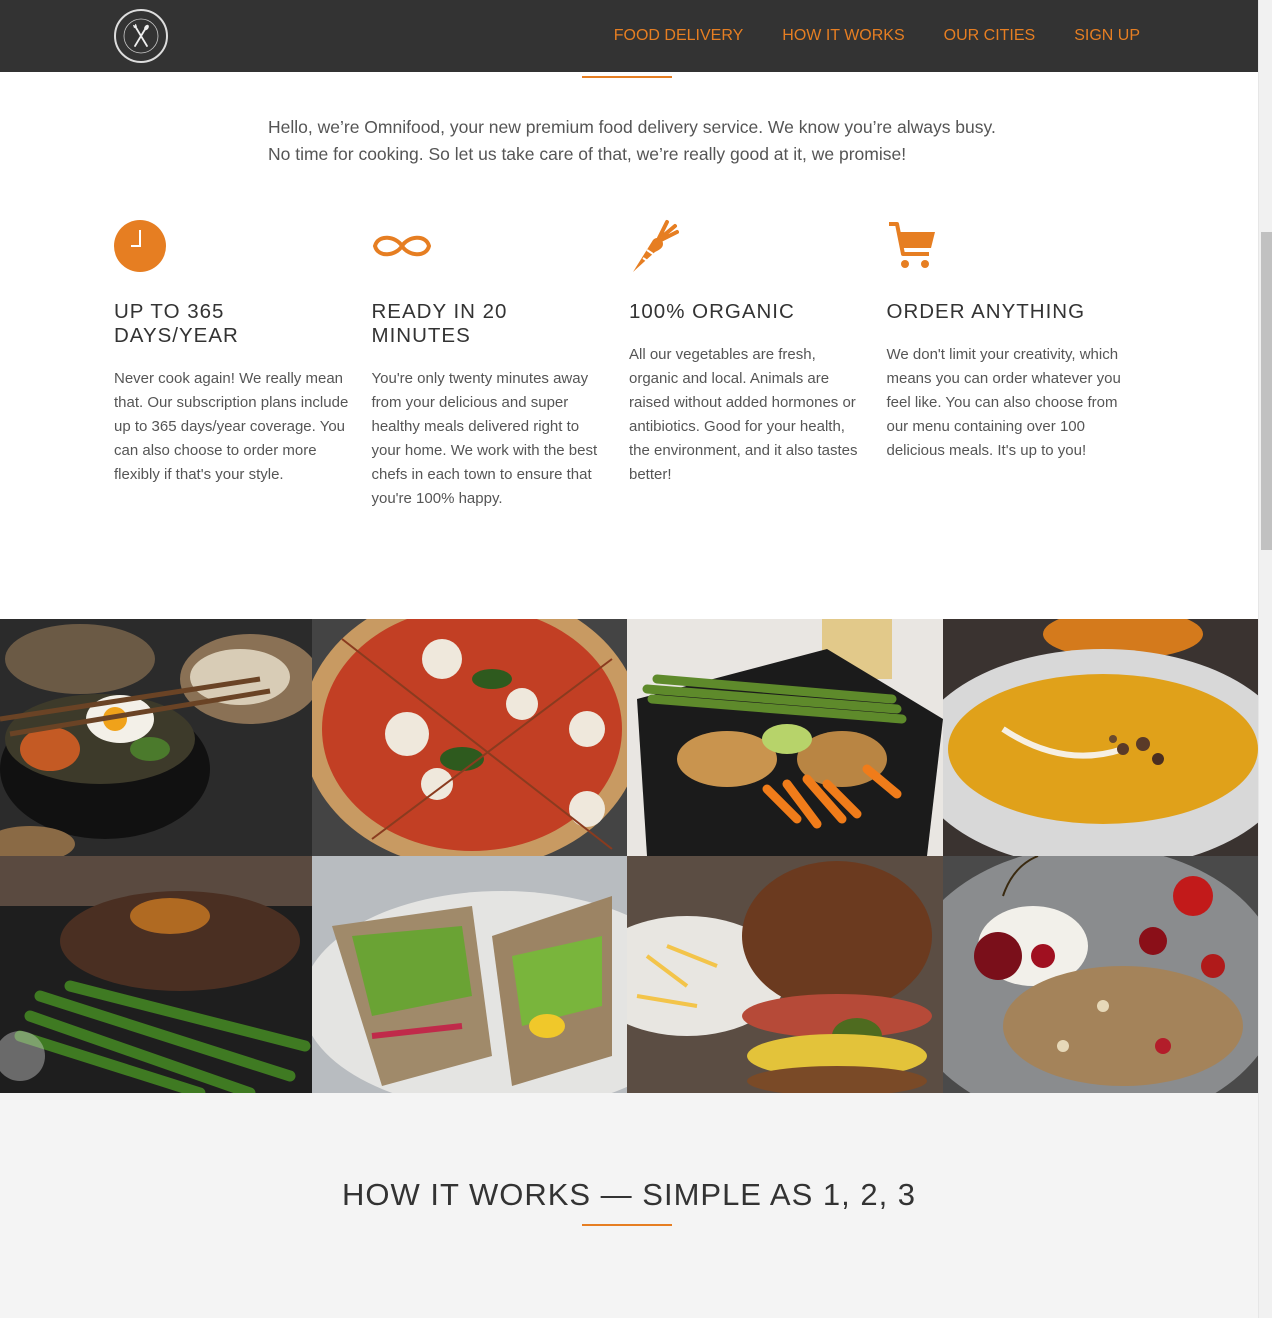  What do you see at coordinates (911, 245) in the screenshot?
I see `cart-icon` at bounding box center [911, 245].